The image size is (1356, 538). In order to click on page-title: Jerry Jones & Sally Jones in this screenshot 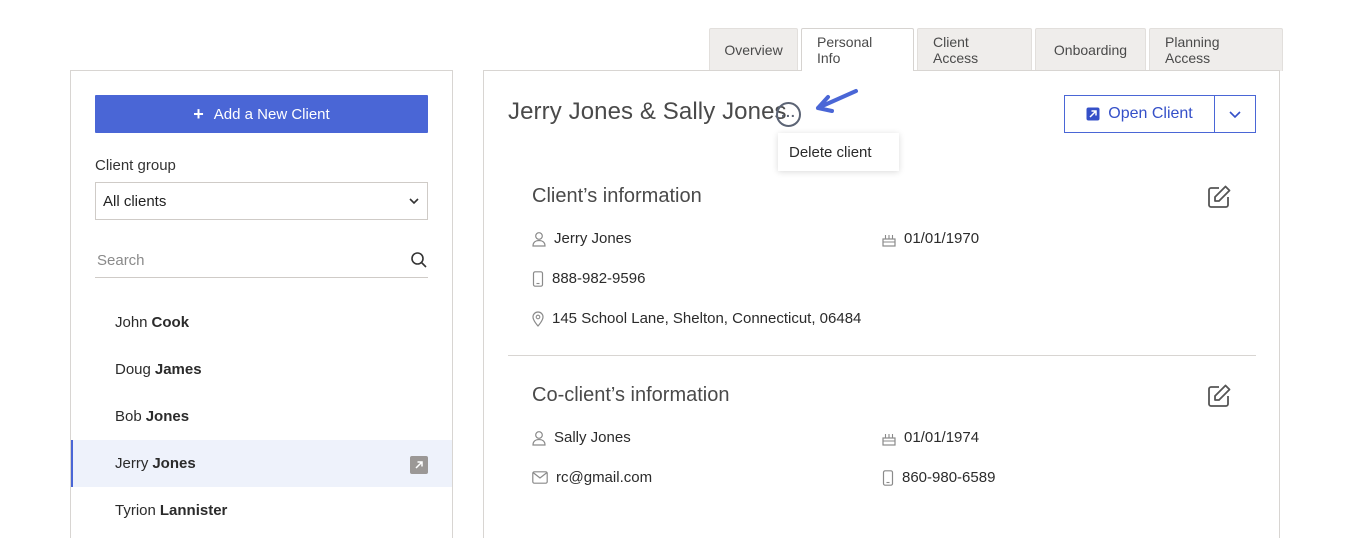, I will do `click(647, 111)`.